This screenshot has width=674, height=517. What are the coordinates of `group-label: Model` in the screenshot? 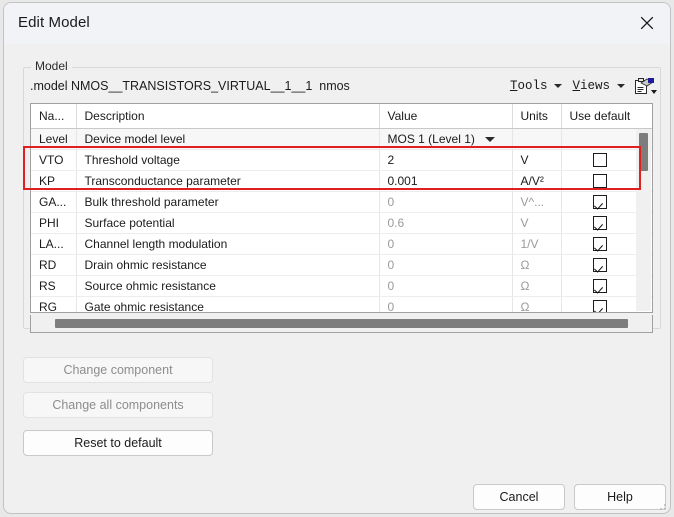 It's located at (51, 66).